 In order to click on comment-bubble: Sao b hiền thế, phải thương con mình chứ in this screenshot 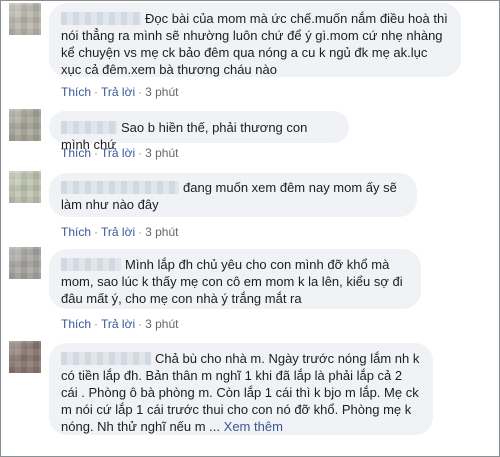, I will do `click(199, 131)`.